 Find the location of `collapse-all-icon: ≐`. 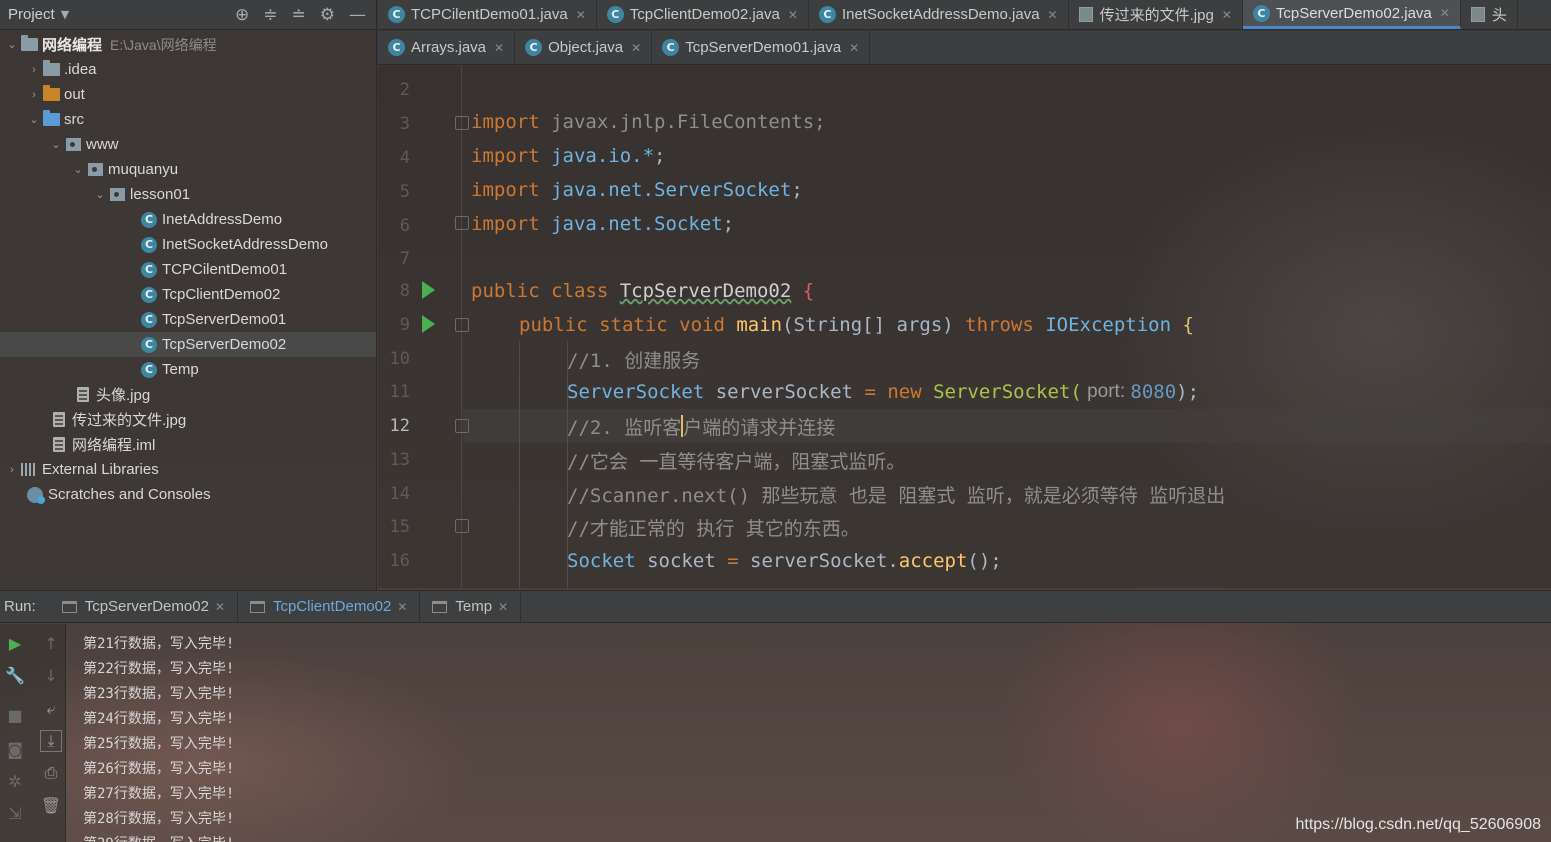

collapse-all-icon: ≐ is located at coordinates (299, 15).